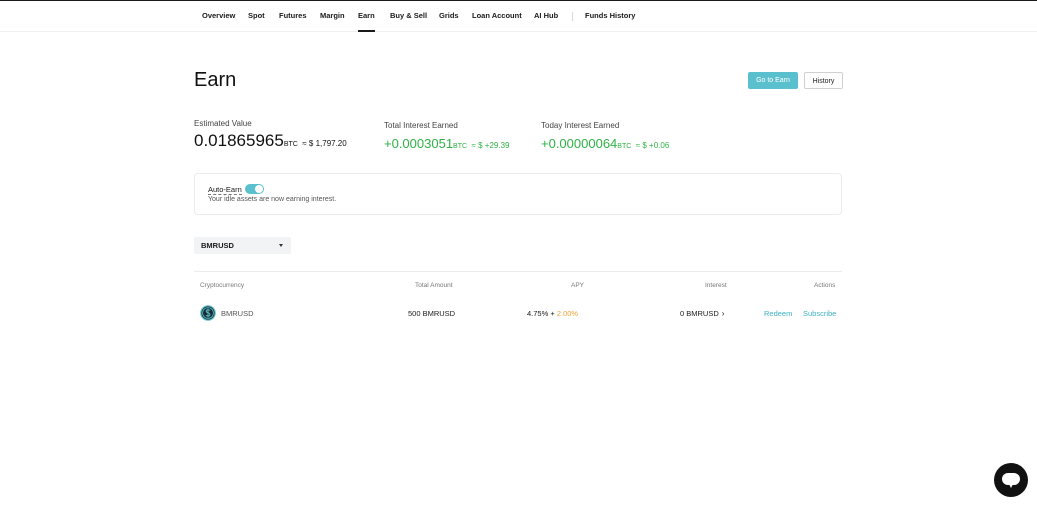  What do you see at coordinates (460, 146) in the screenshot?
I see `total-interest-unit: BTC` at bounding box center [460, 146].